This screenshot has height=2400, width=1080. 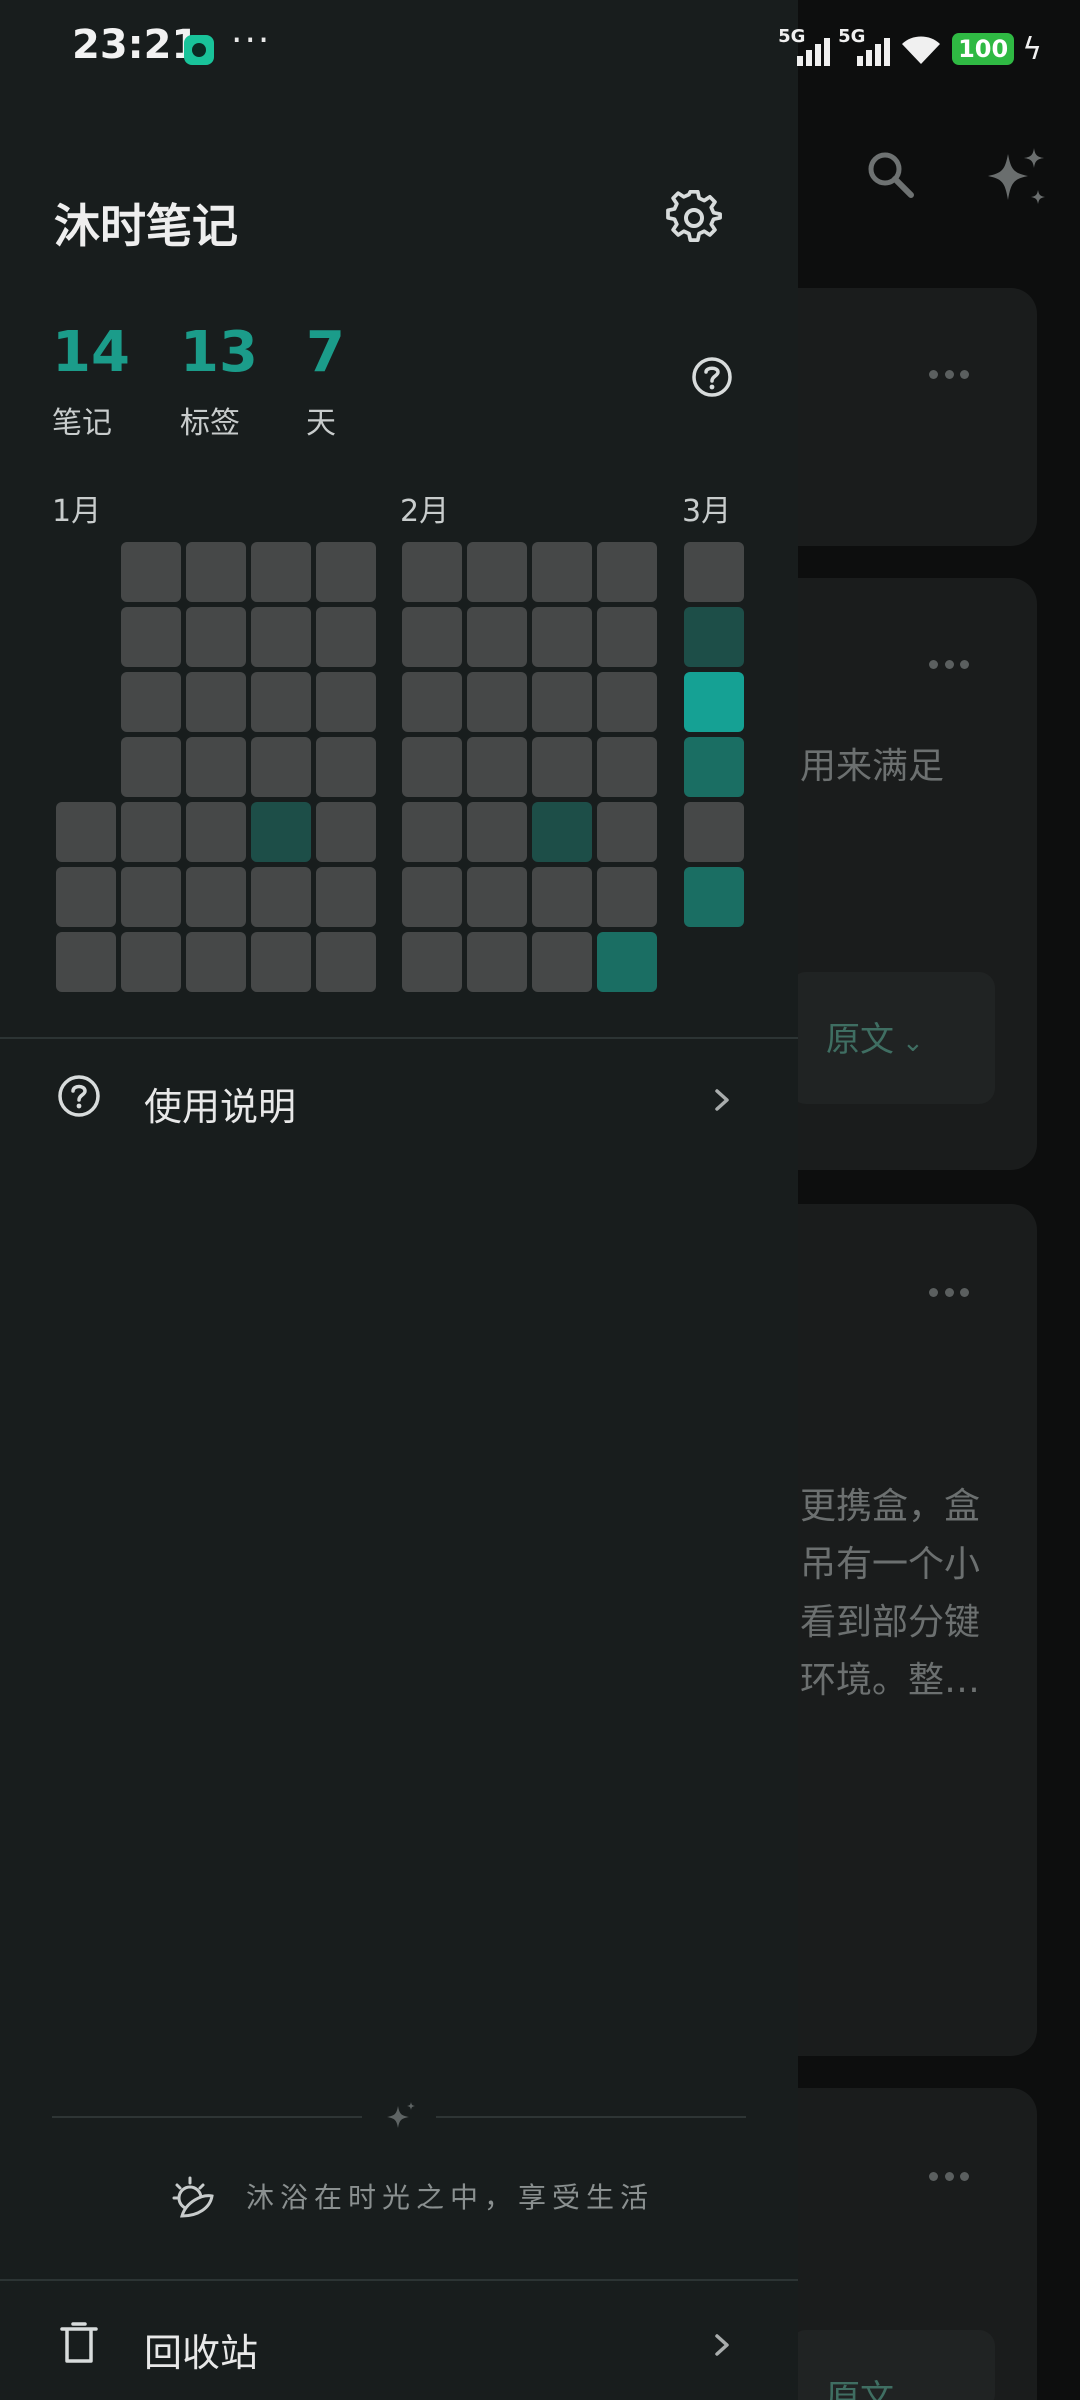 What do you see at coordinates (91, 352) in the screenshot?
I see `stat-value: 14` at bounding box center [91, 352].